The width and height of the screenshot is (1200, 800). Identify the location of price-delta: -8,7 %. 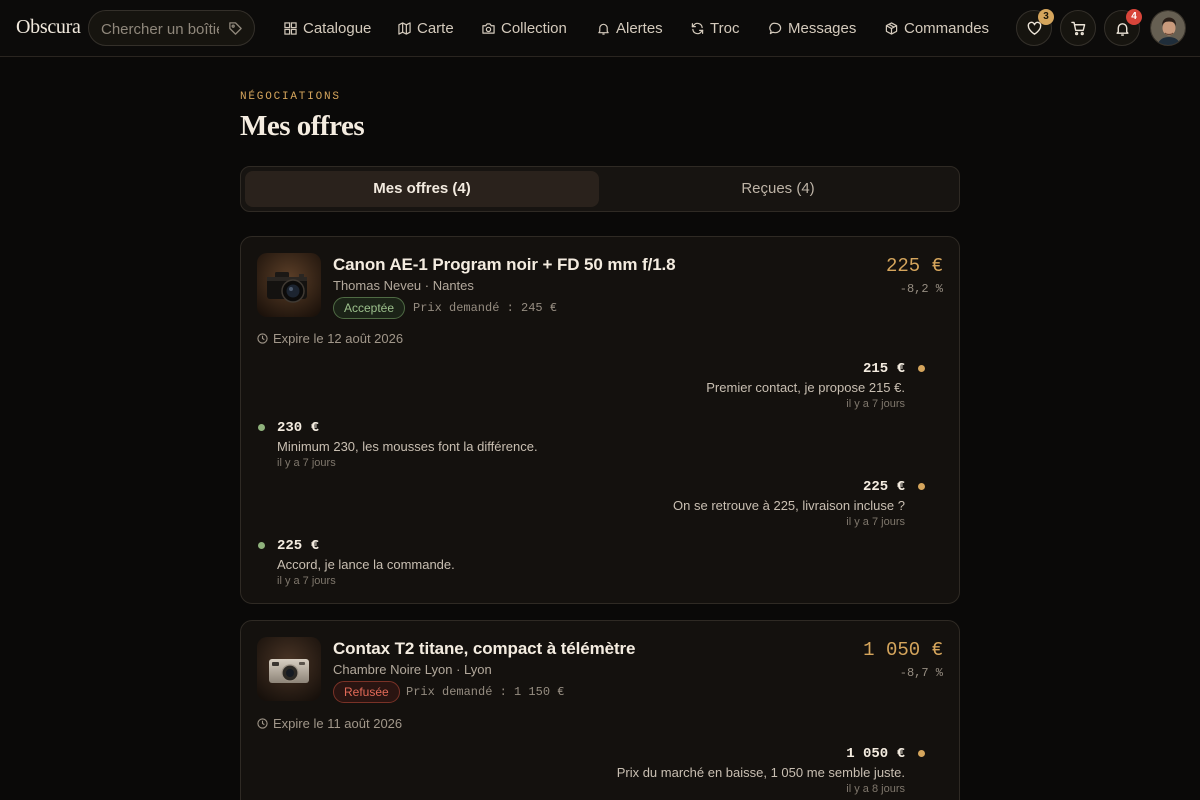
(921, 673).